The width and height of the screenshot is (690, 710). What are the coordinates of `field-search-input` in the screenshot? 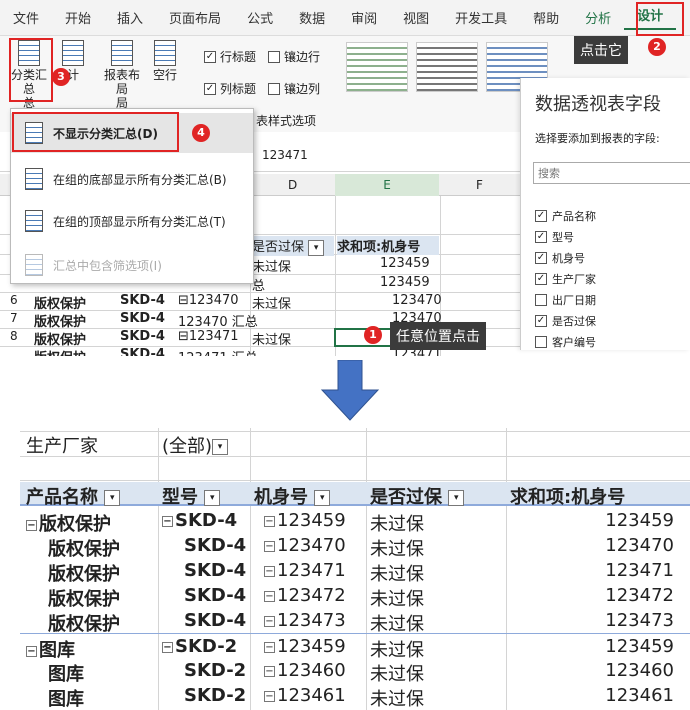 It's located at (611, 173).